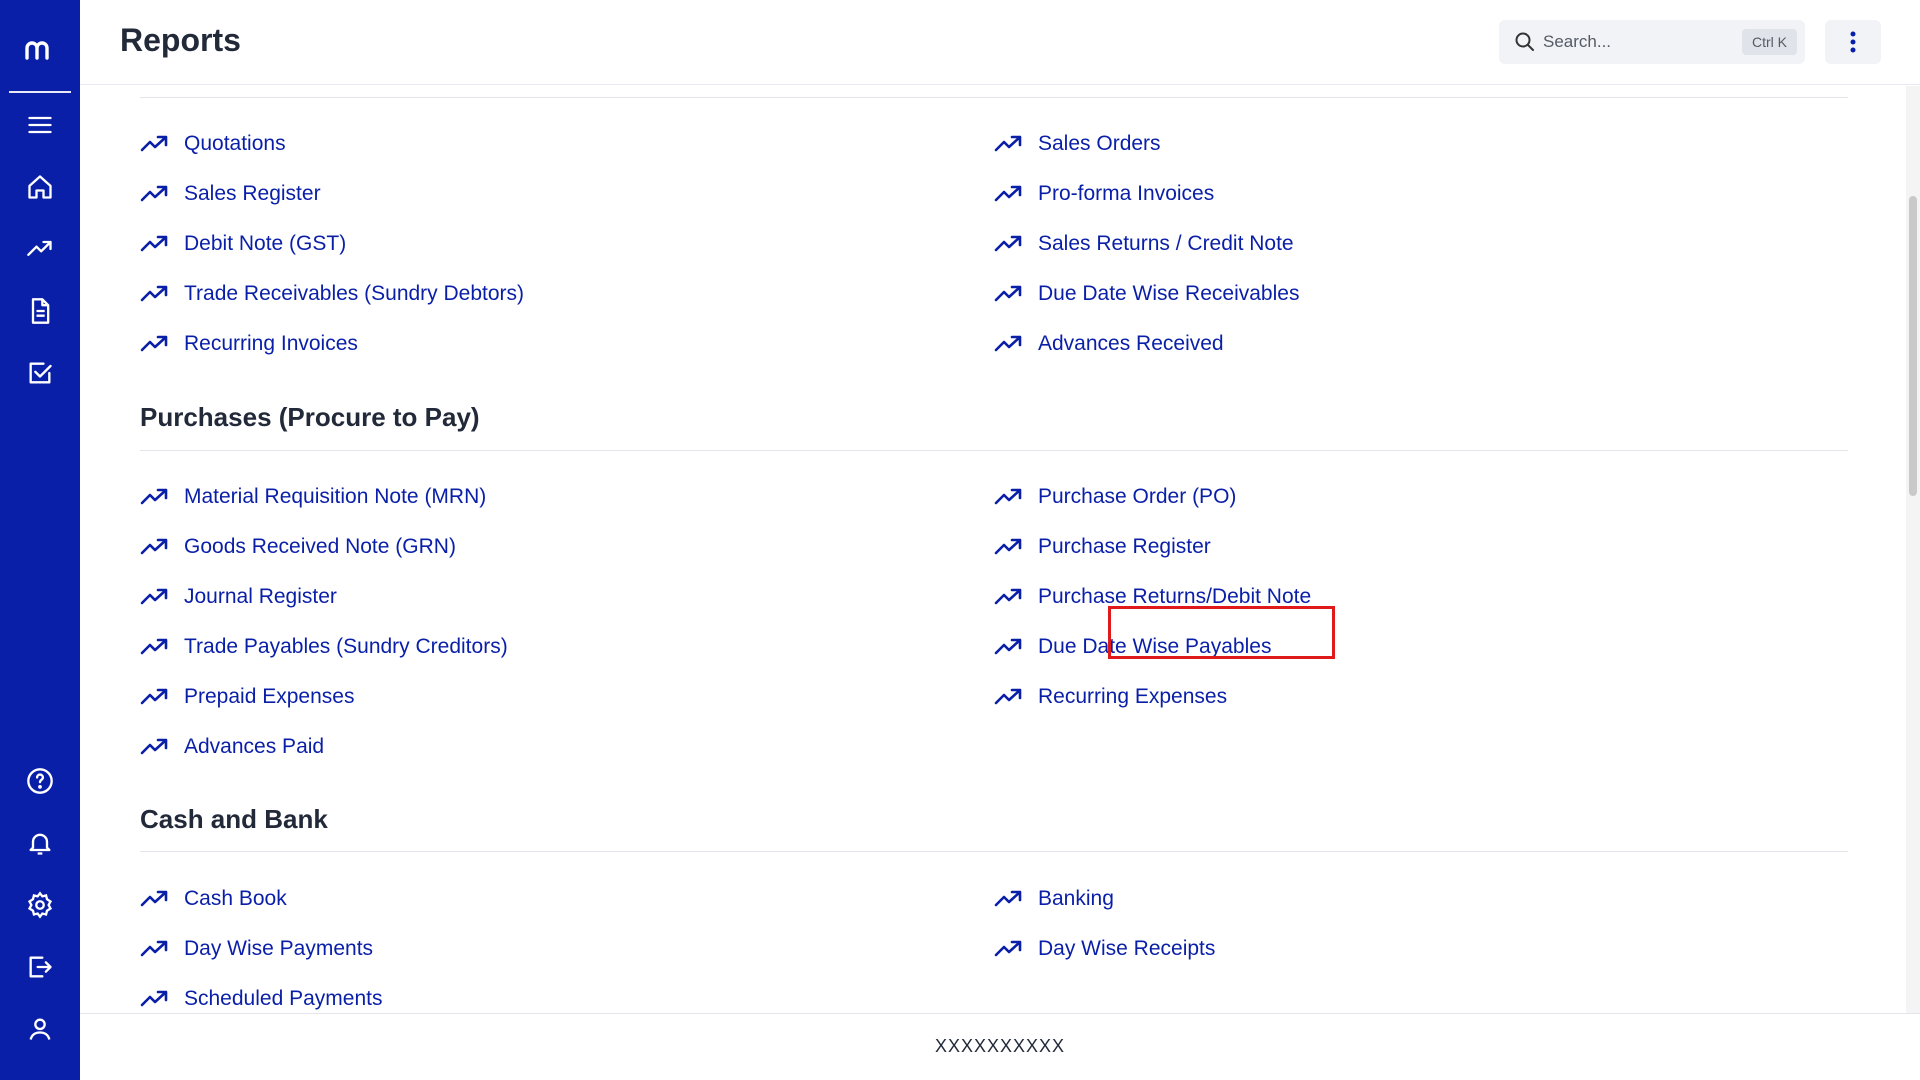 This screenshot has width=1920, height=1080. I want to click on report-link-label: Journal Register, so click(260, 596).